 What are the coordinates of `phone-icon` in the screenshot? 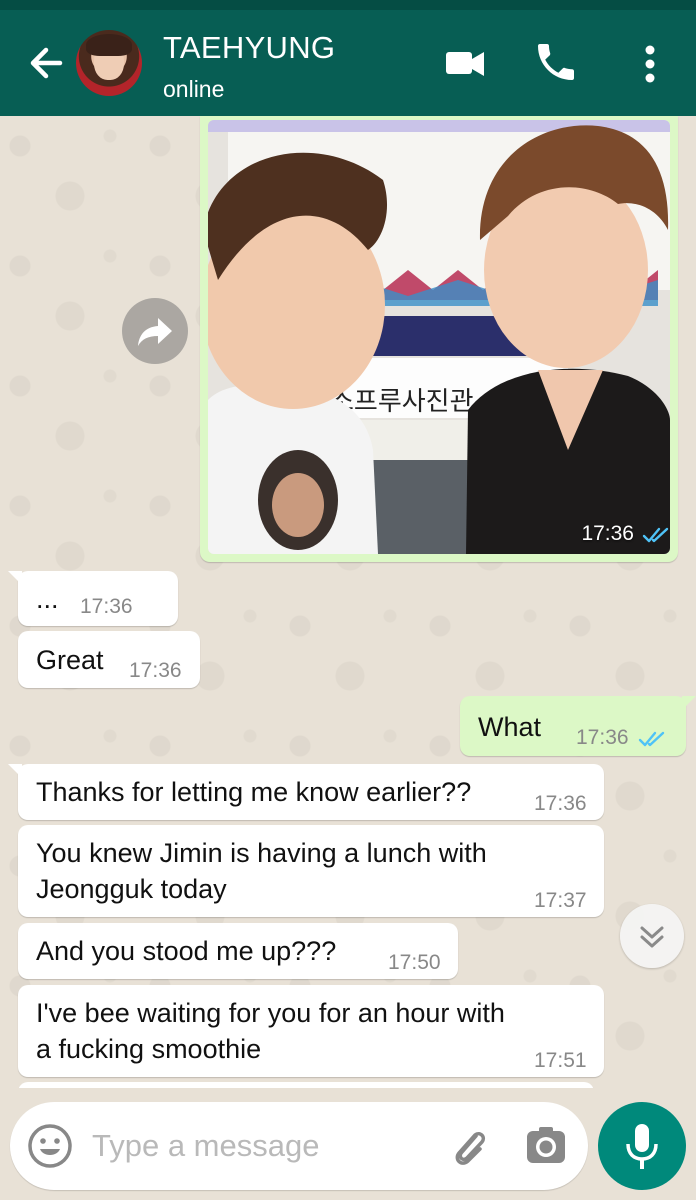 It's located at (556, 62).